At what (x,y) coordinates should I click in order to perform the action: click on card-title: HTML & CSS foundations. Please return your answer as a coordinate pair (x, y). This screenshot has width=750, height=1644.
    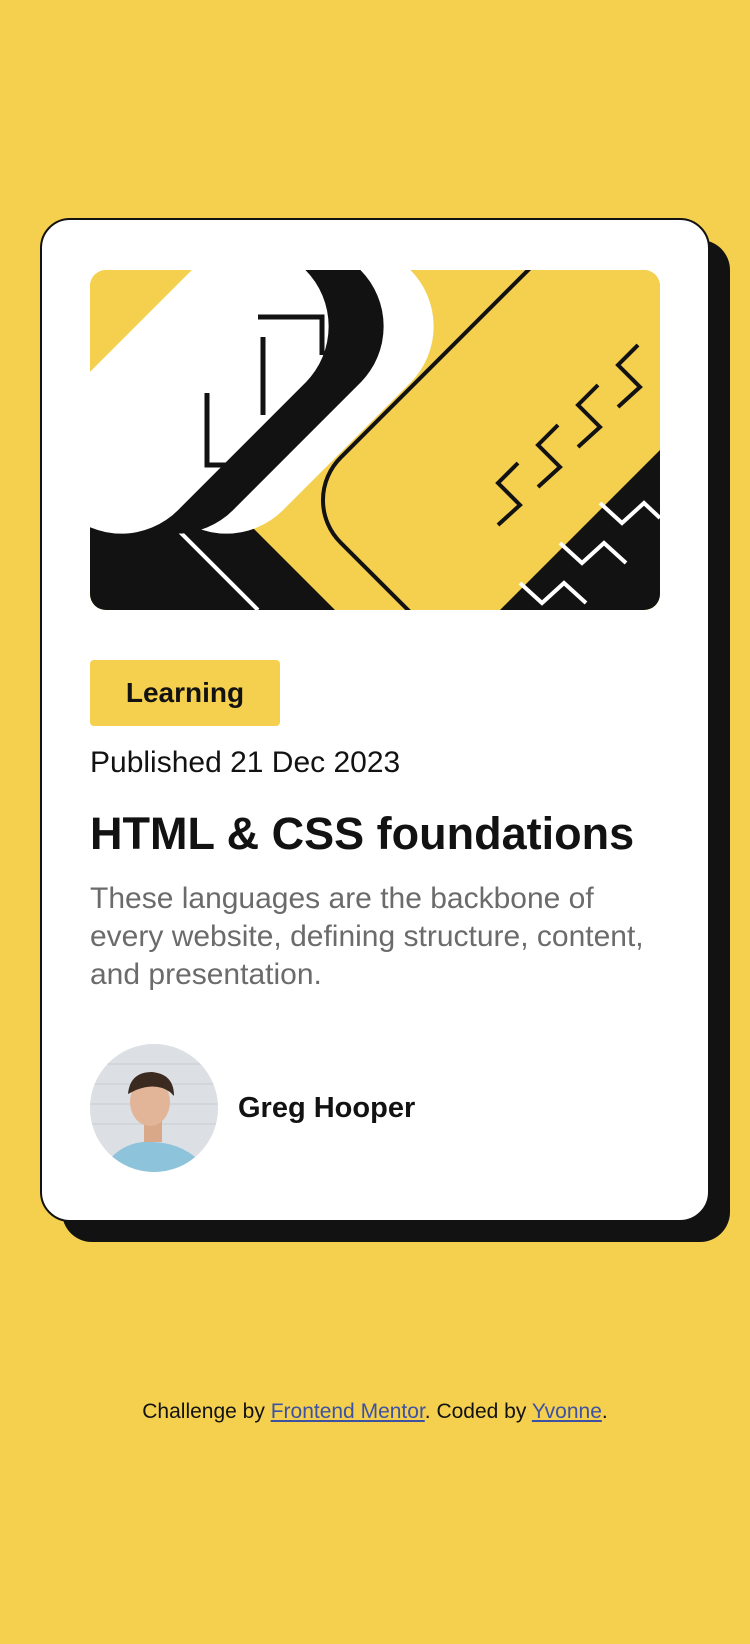
    Looking at the image, I should click on (362, 834).